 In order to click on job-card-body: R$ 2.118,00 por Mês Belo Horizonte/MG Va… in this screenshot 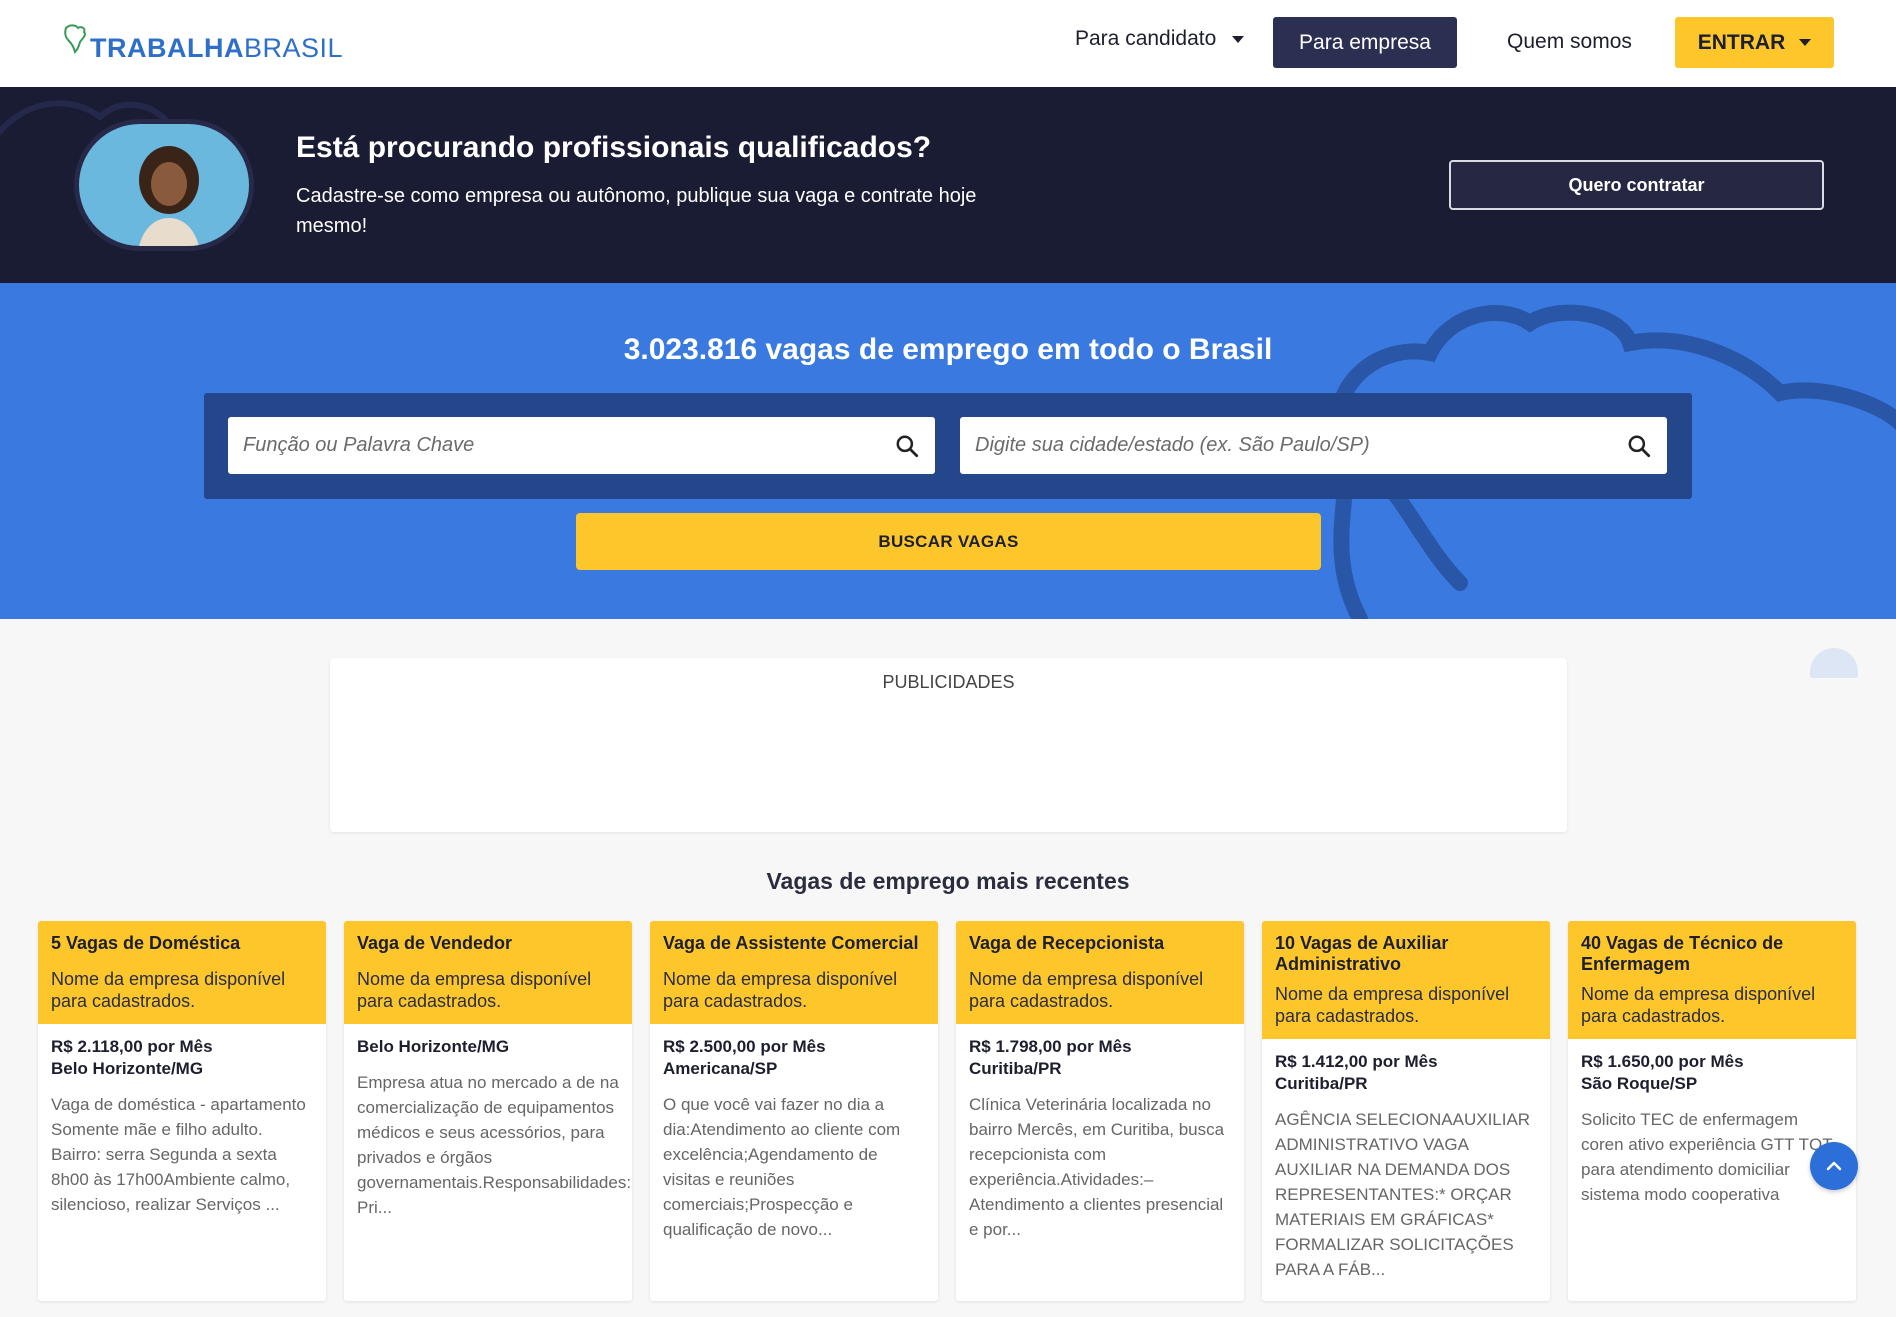, I will do `click(182, 1126)`.